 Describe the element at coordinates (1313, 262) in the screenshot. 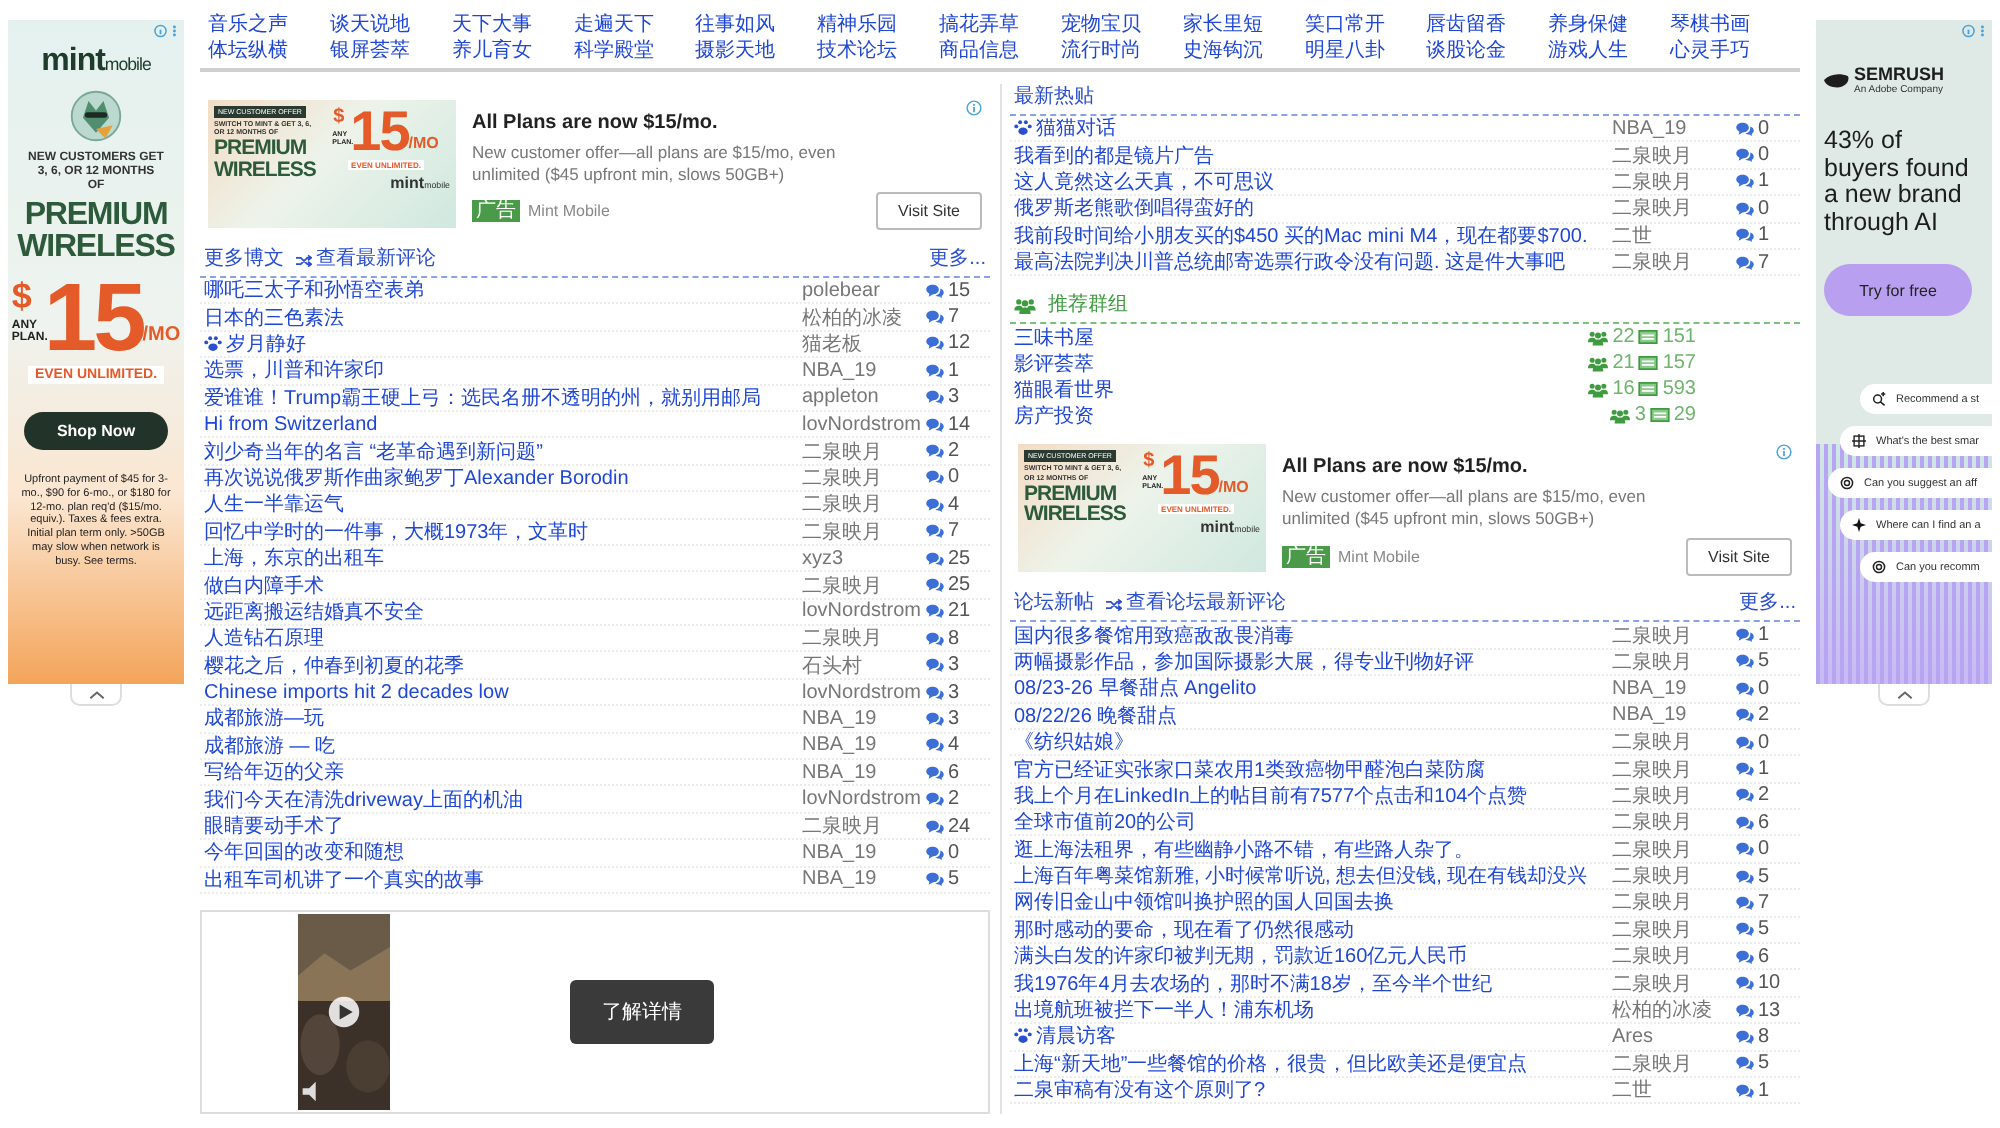

I see `post-link: 最高法院判决川普总统邮寄选票行政令没有问题. 这是件大事吧` at that location.